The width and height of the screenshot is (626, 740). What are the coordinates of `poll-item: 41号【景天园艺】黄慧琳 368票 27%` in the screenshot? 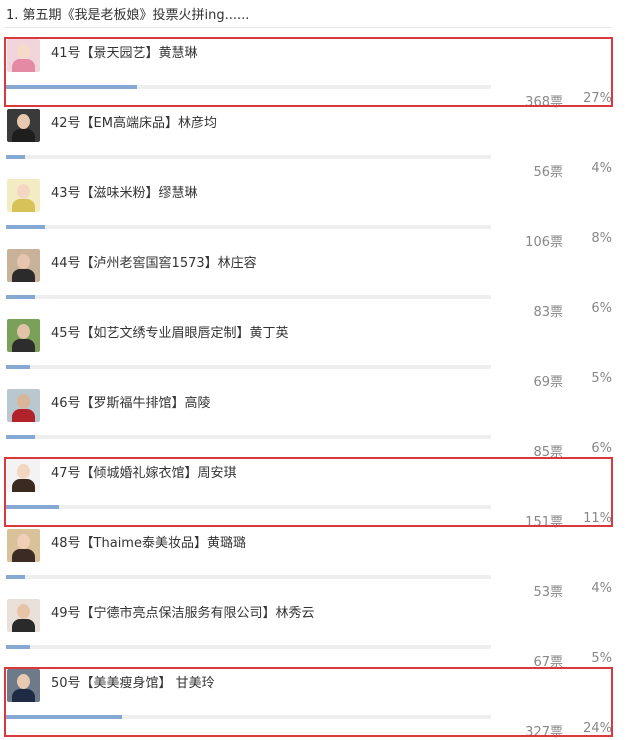 It's located at (313, 71).